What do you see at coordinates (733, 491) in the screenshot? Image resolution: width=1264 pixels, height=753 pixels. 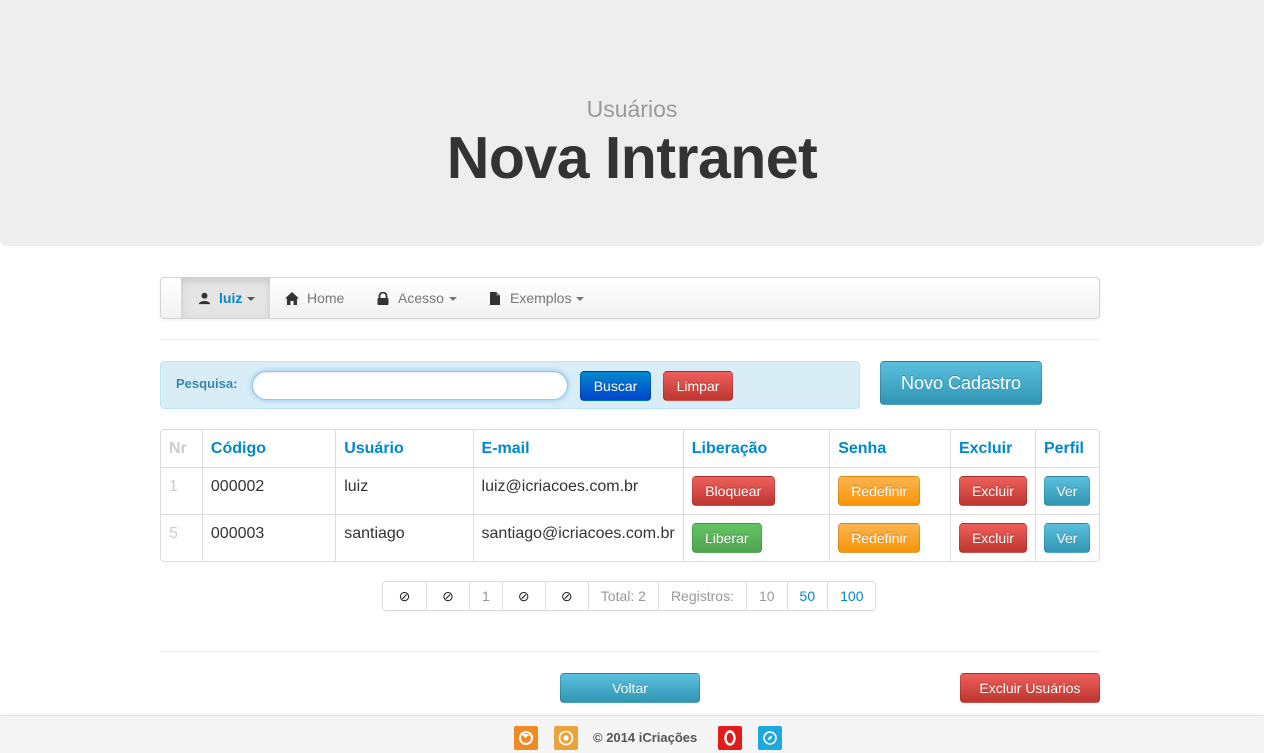 I see `bloquear-button: Bloquear` at bounding box center [733, 491].